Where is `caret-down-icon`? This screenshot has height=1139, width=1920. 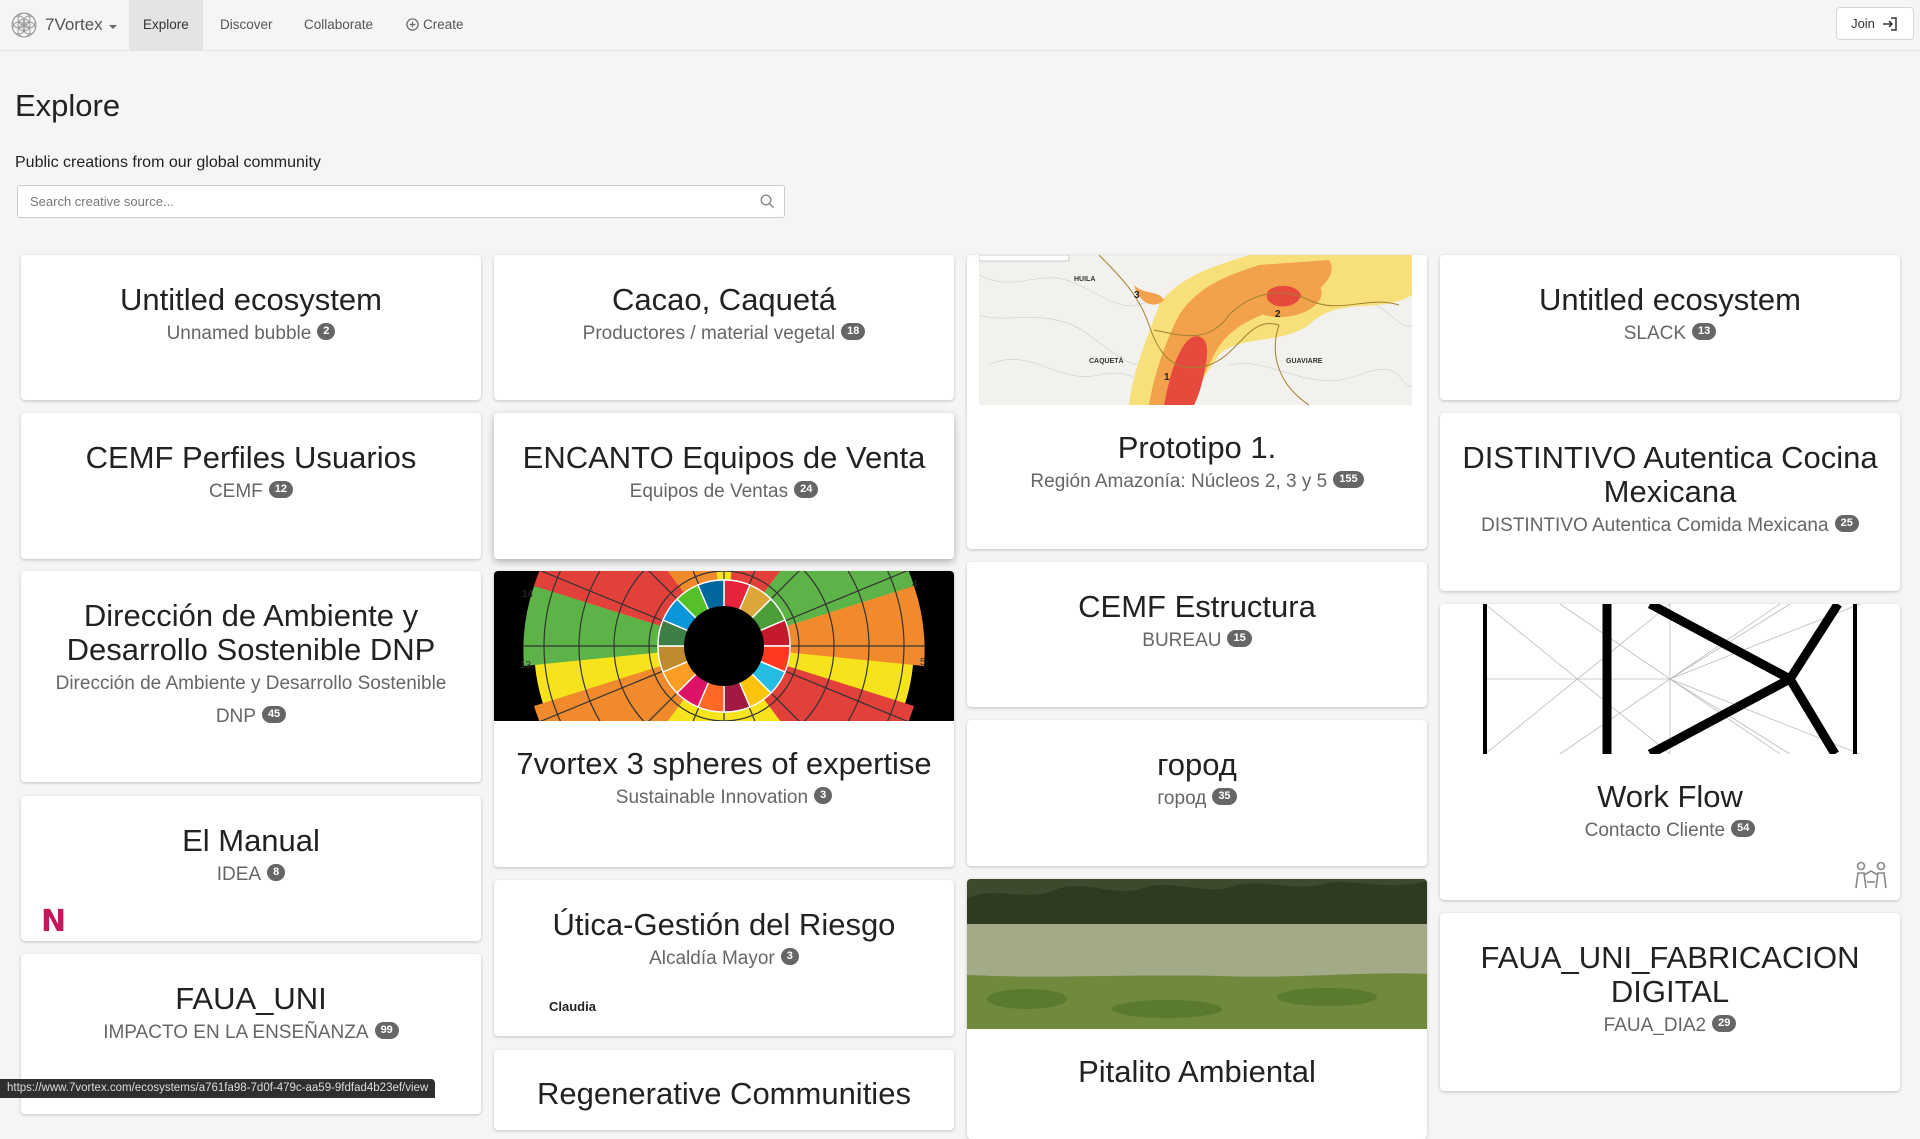
caret-down-icon is located at coordinates (112, 26).